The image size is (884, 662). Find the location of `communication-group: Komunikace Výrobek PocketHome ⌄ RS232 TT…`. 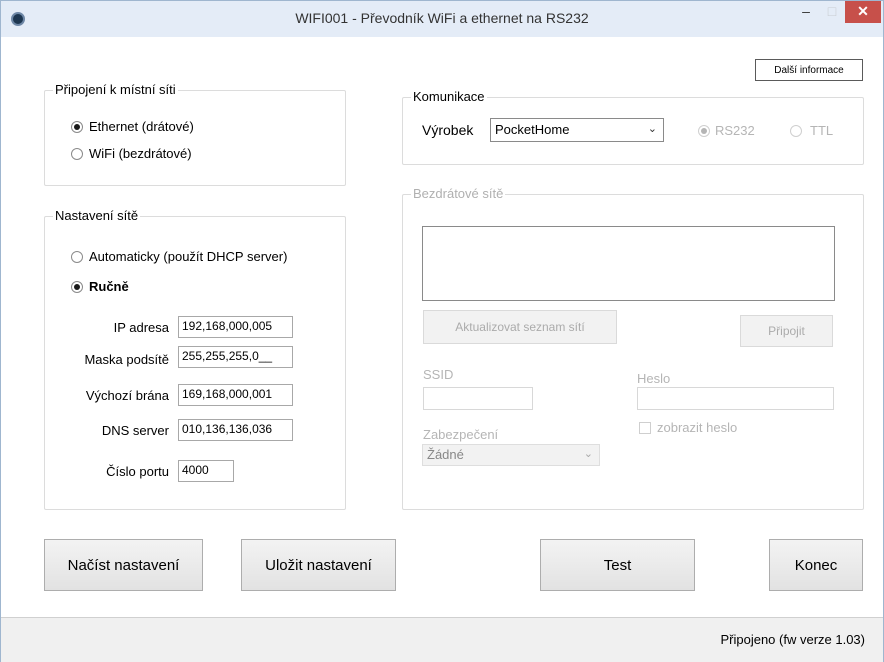

communication-group: Komunikace Výrobek PocketHome ⌄ RS232 TT… is located at coordinates (633, 127).